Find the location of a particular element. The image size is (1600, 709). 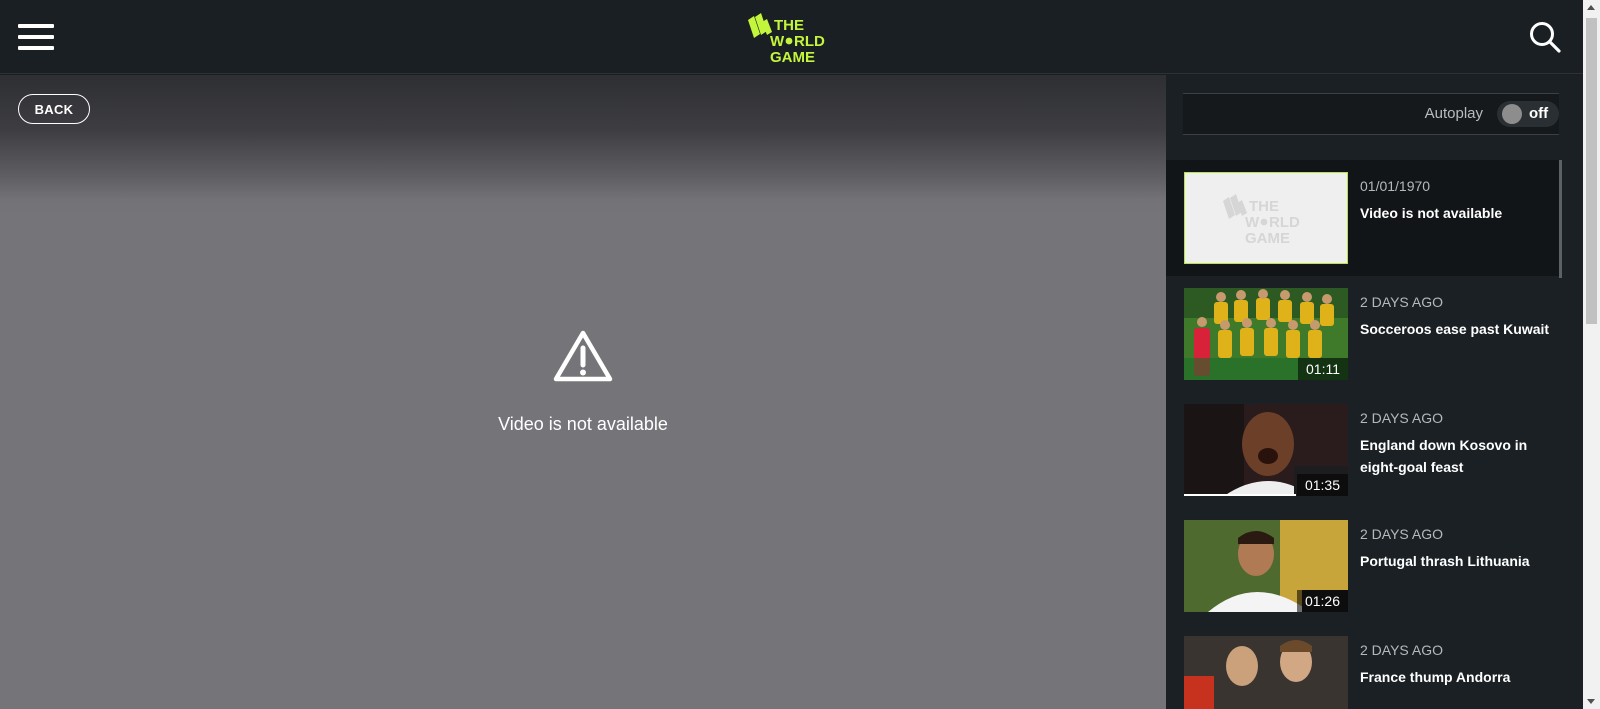

autoplay-toggle: off is located at coordinates (1528, 114).